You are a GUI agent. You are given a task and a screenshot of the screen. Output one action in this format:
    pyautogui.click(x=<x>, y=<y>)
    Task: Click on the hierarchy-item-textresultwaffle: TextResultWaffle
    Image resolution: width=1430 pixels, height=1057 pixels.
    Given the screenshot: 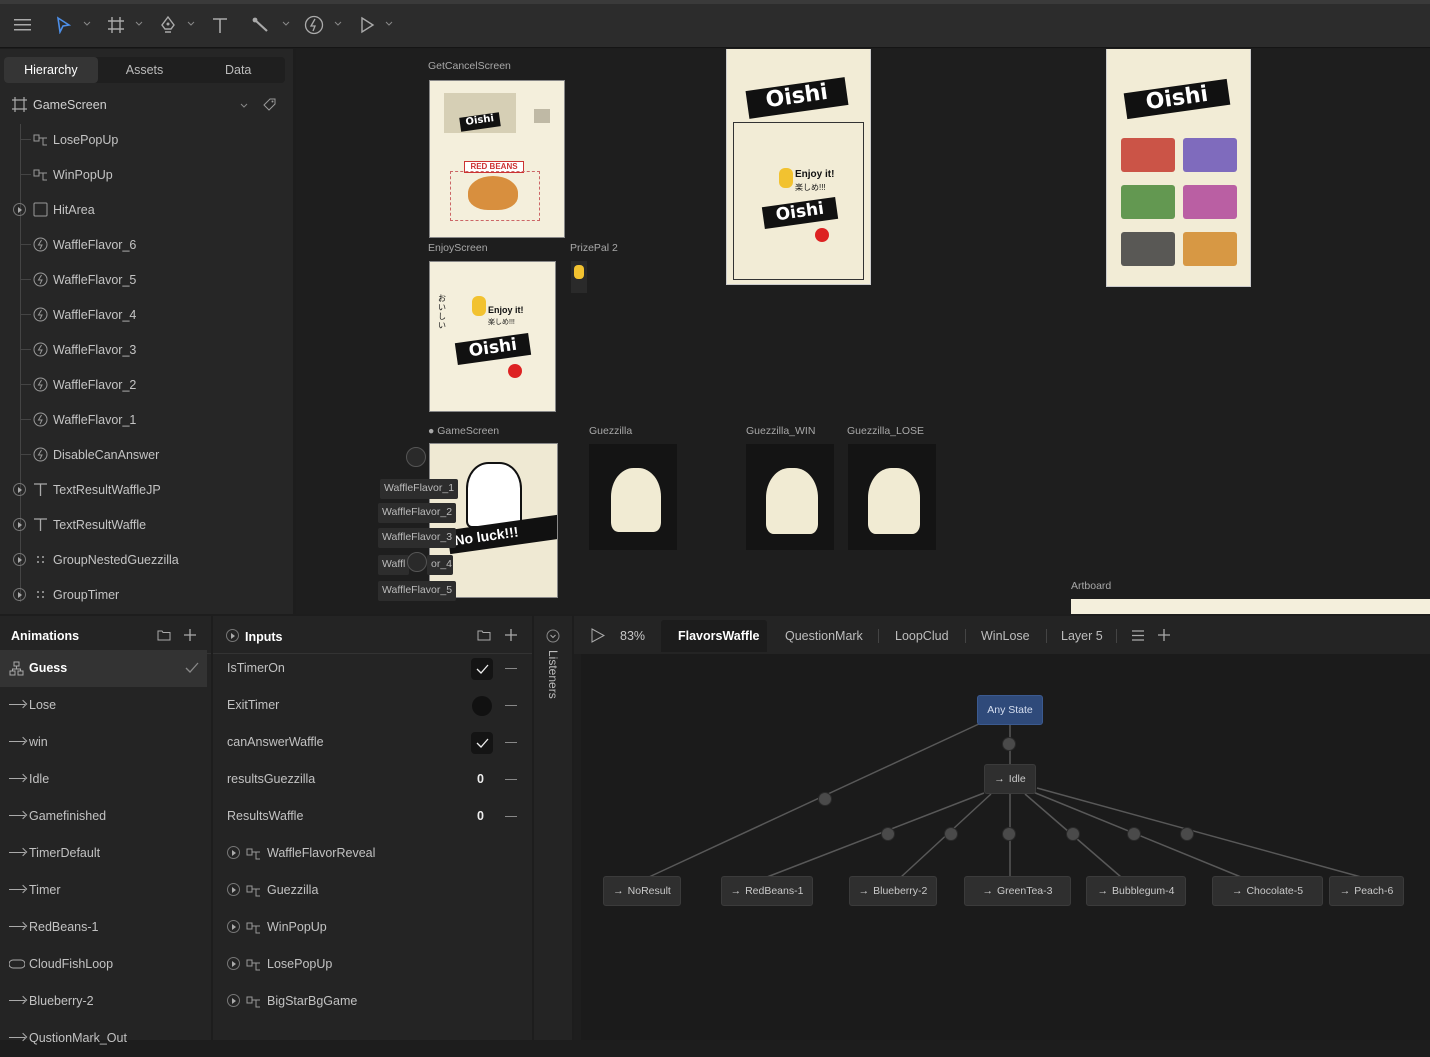 What is the action you would take?
    pyautogui.click(x=146, y=524)
    